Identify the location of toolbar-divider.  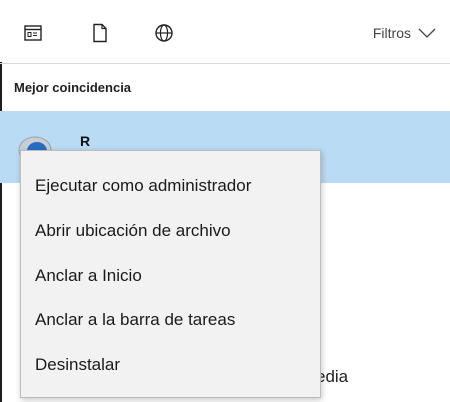
(225, 63).